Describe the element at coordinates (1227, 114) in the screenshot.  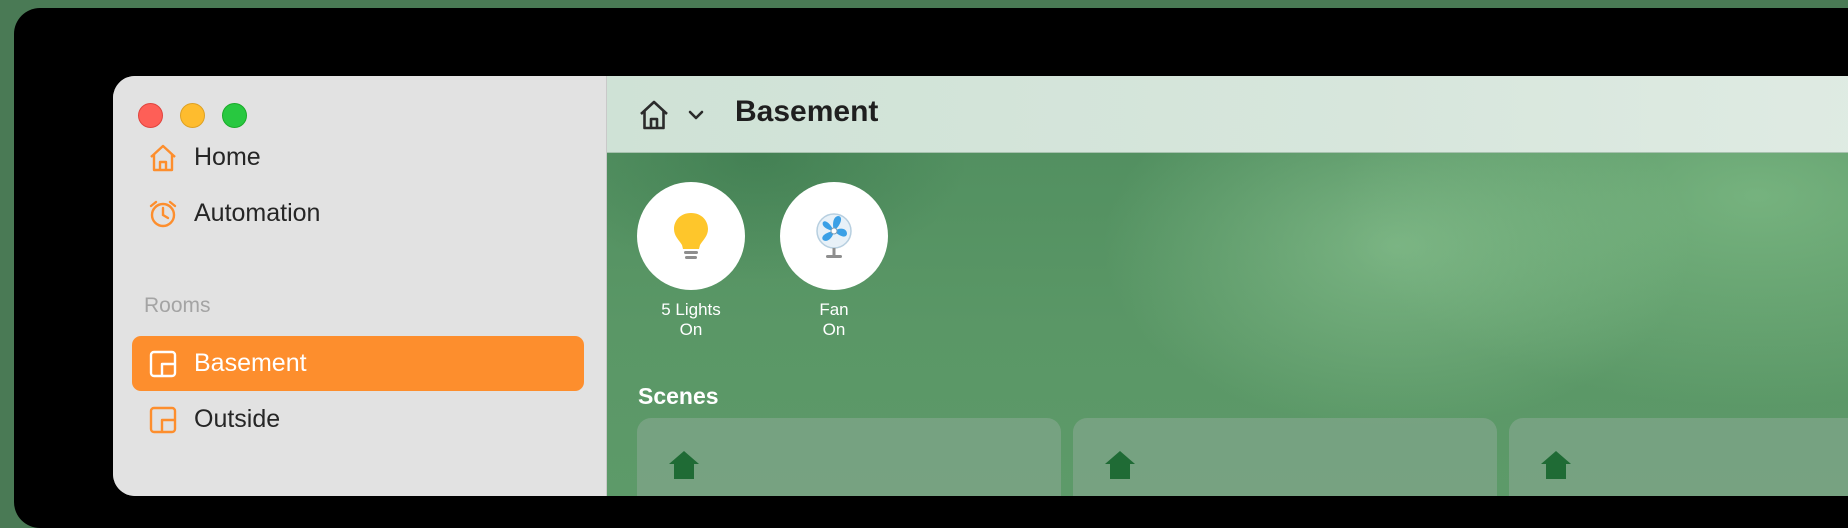
I see `toolbar: Basement` at that location.